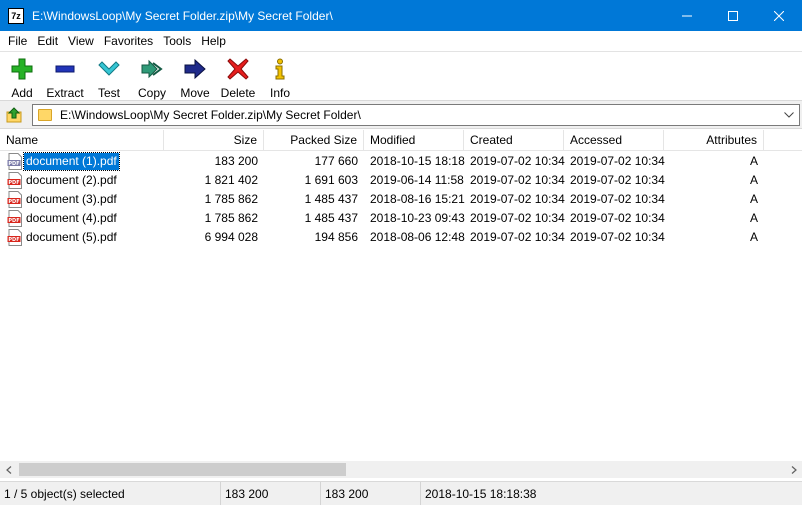 Image resolution: width=802 pixels, height=505 pixels. Describe the element at coordinates (331, 218) in the screenshot. I see `file-packed-size: 1 485 437` at that location.